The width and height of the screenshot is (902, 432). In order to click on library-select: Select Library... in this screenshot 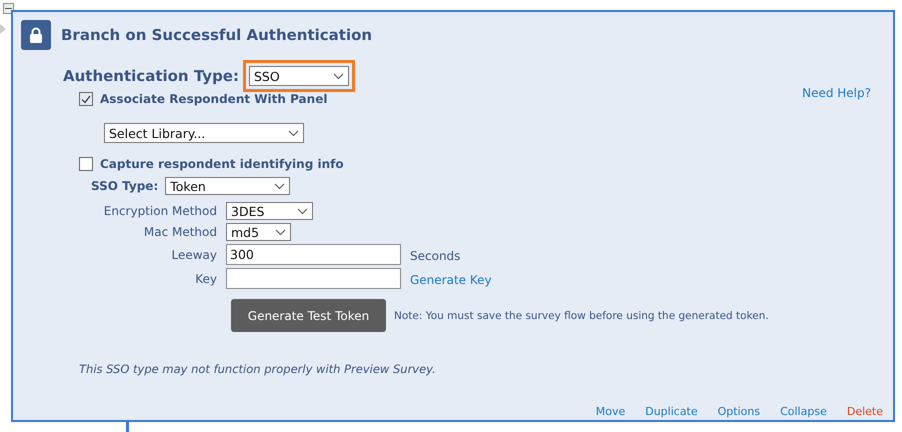, I will do `click(204, 133)`.